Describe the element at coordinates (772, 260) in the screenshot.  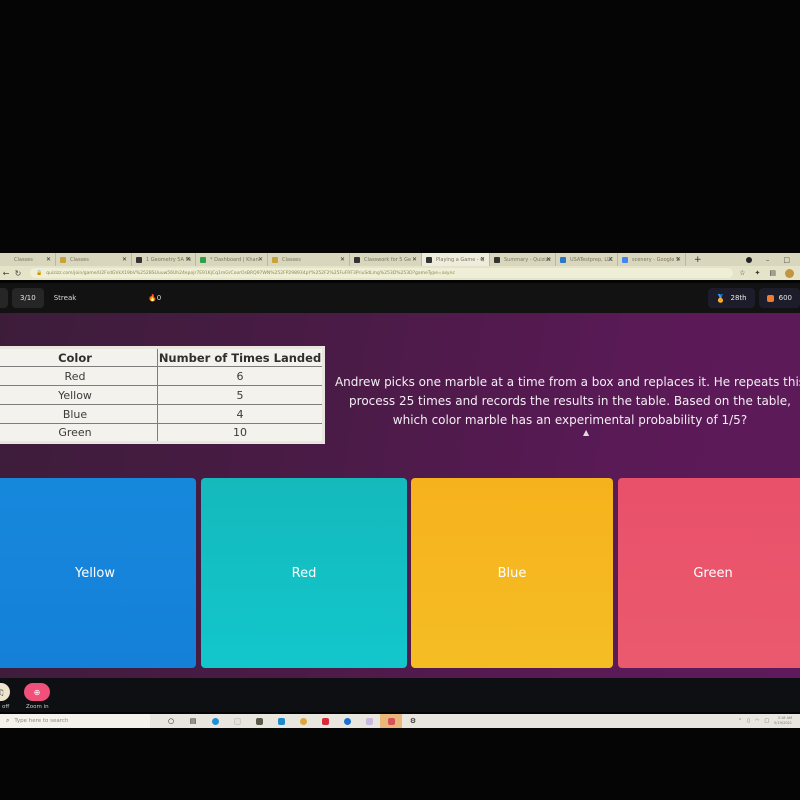
I see `window-controls: – □` at that location.